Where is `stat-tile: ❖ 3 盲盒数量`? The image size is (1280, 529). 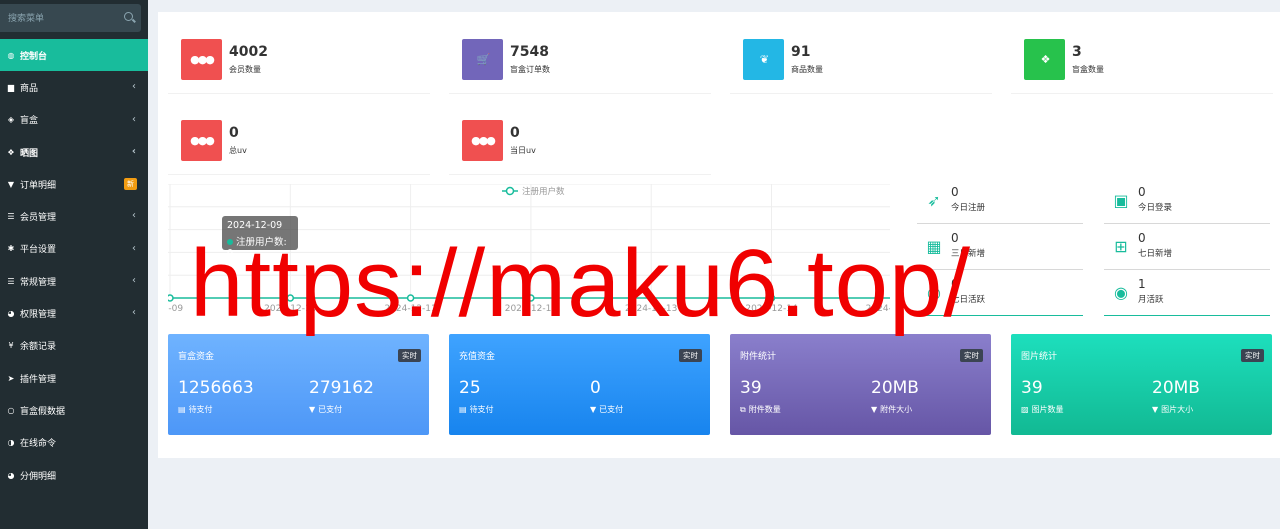 stat-tile: ❖ 3 盲盒数量 is located at coordinates (1142, 55).